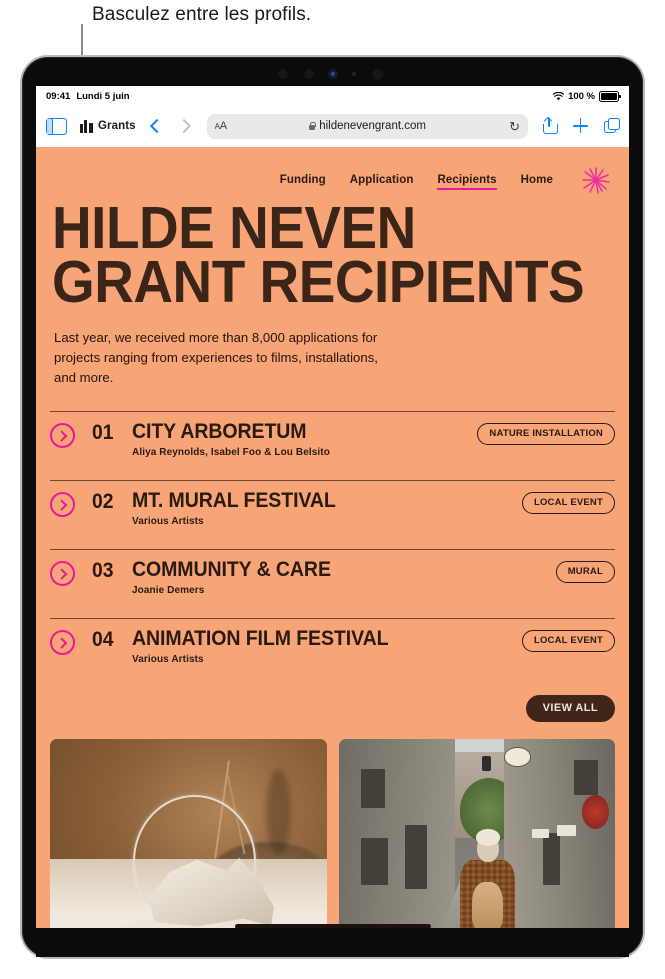 The width and height of the screenshot is (665, 979). Describe the element at coordinates (219, 431) in the screenshot. I see `recipient-title: CITY ARBORETUM` at that location.